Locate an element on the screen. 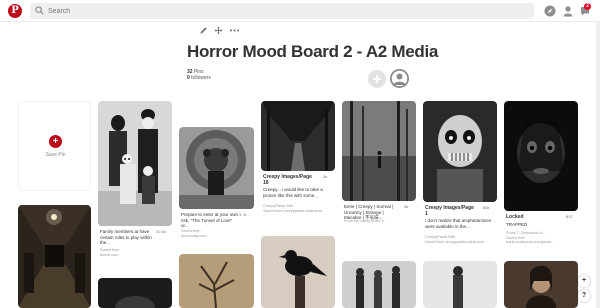 The width and height of the screenshot is (600, 308). pin-save-count: 3.7k is located at coordinates (243, 214).